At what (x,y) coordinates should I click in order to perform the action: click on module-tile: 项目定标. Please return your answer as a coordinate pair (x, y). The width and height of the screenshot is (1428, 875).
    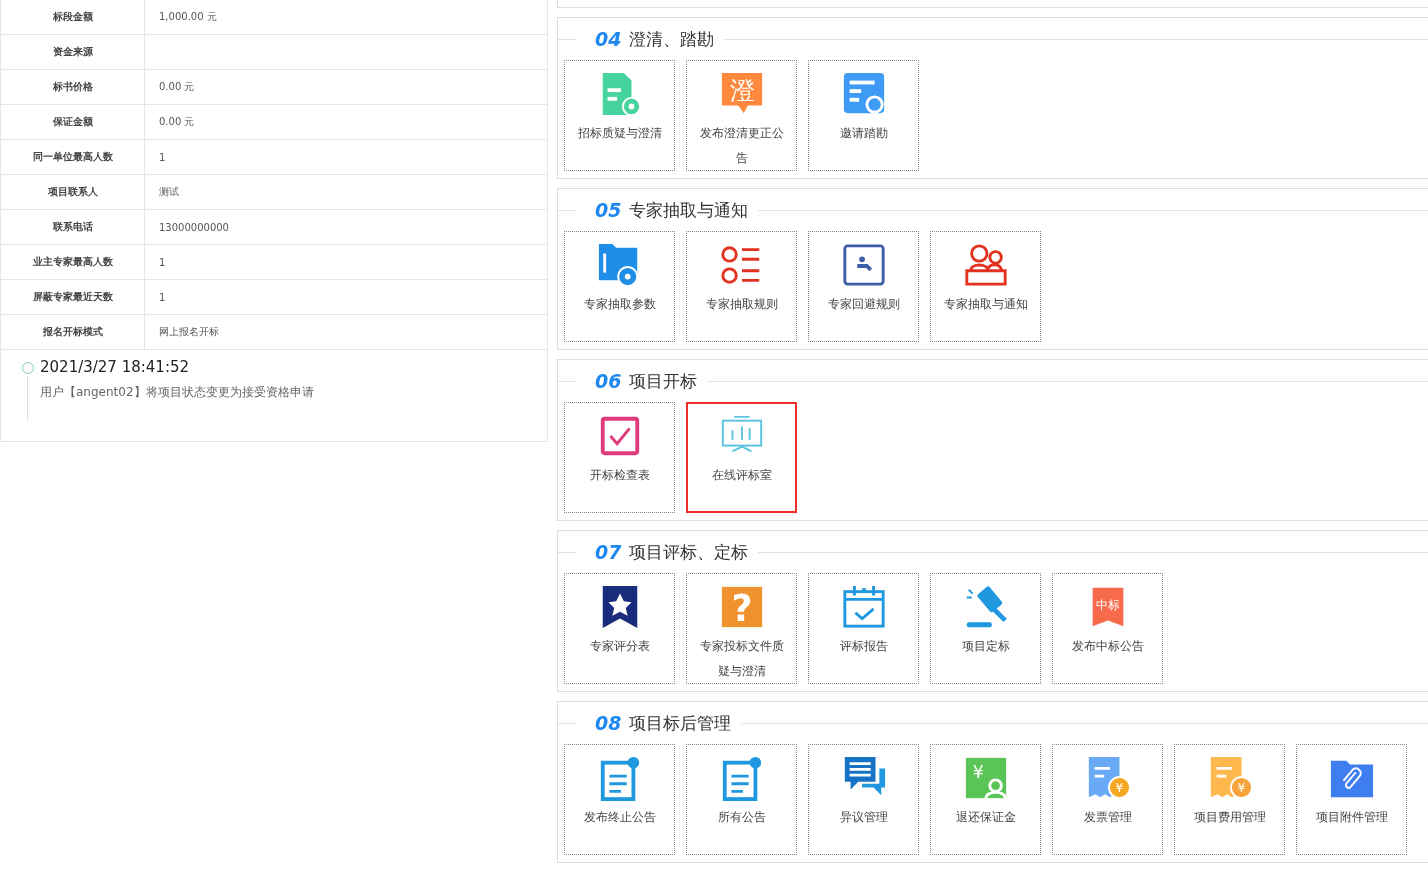
    Looking at the image, I should click on (985, 628).